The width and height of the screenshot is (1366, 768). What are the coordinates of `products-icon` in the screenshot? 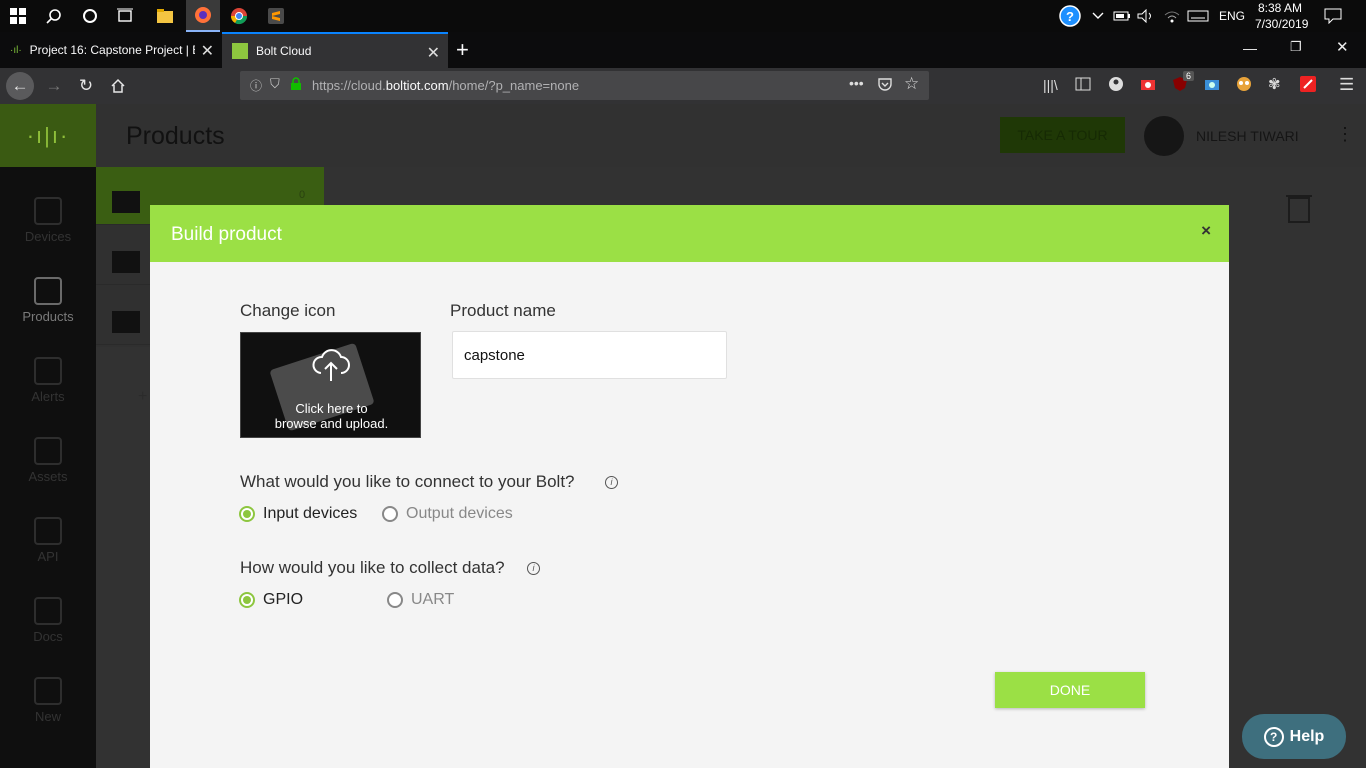 It's located at (48, 291).